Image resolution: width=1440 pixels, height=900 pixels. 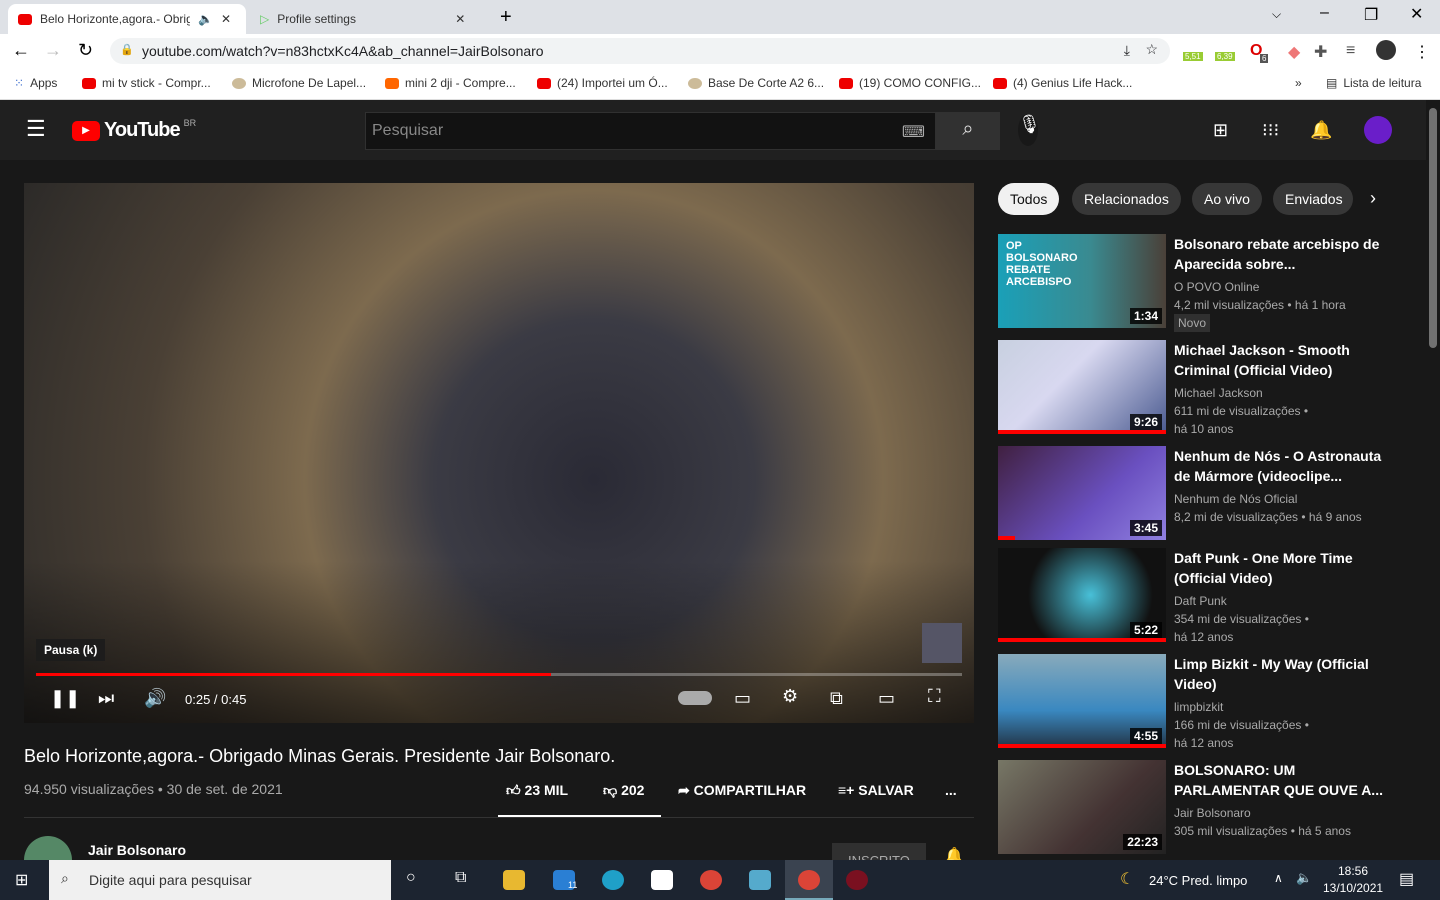 What do you see at coordinates (205, 19) in the screenshot?
I see `speaker-icon: 🔈` at bounding box center [205, 19].